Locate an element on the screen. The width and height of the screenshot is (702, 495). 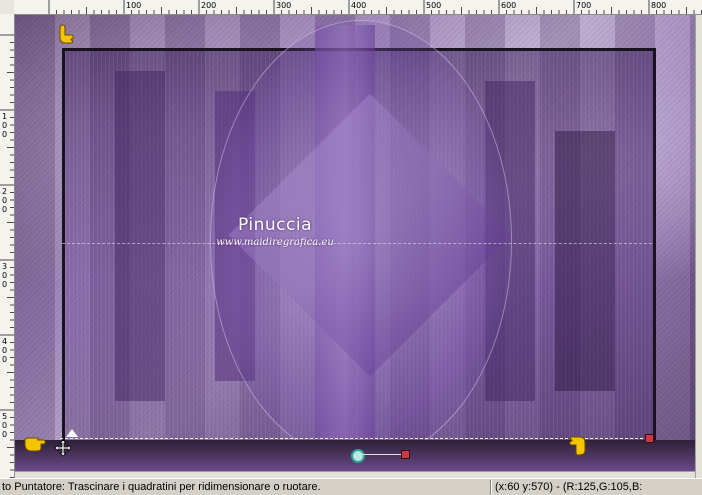
move-cursor-icon is located at coordinates (63, 448).